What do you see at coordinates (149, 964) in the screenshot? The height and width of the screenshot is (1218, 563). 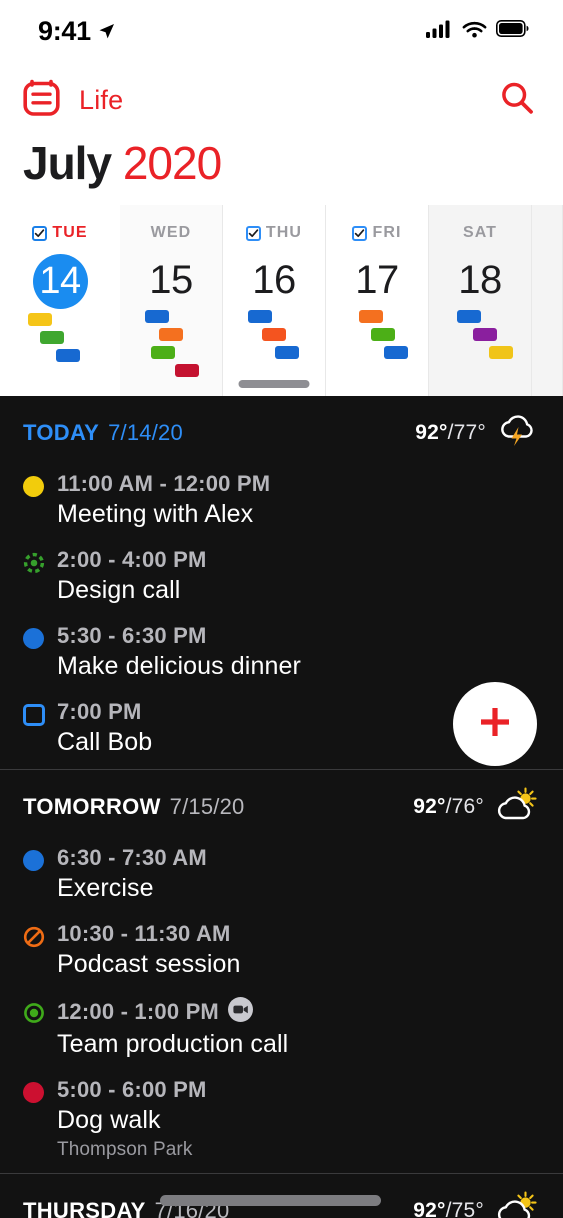 I see `event-title: Podcast session` at bounding box center [149, 964].